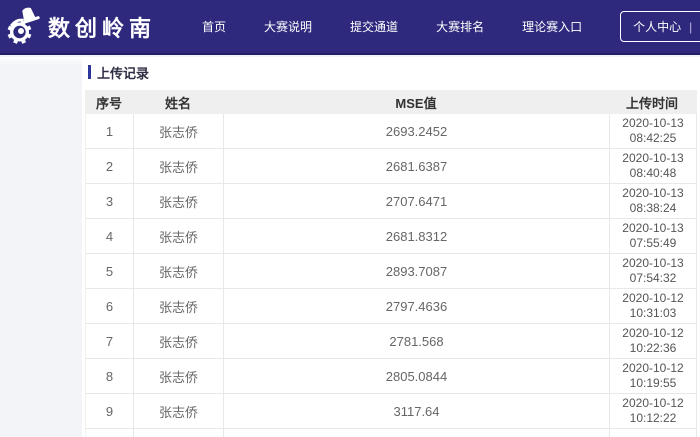  What do you see at coordinates (417, 271) in the screenshot?
I see `cell-mse: 2893.7087` at bounding box center [417, 271].